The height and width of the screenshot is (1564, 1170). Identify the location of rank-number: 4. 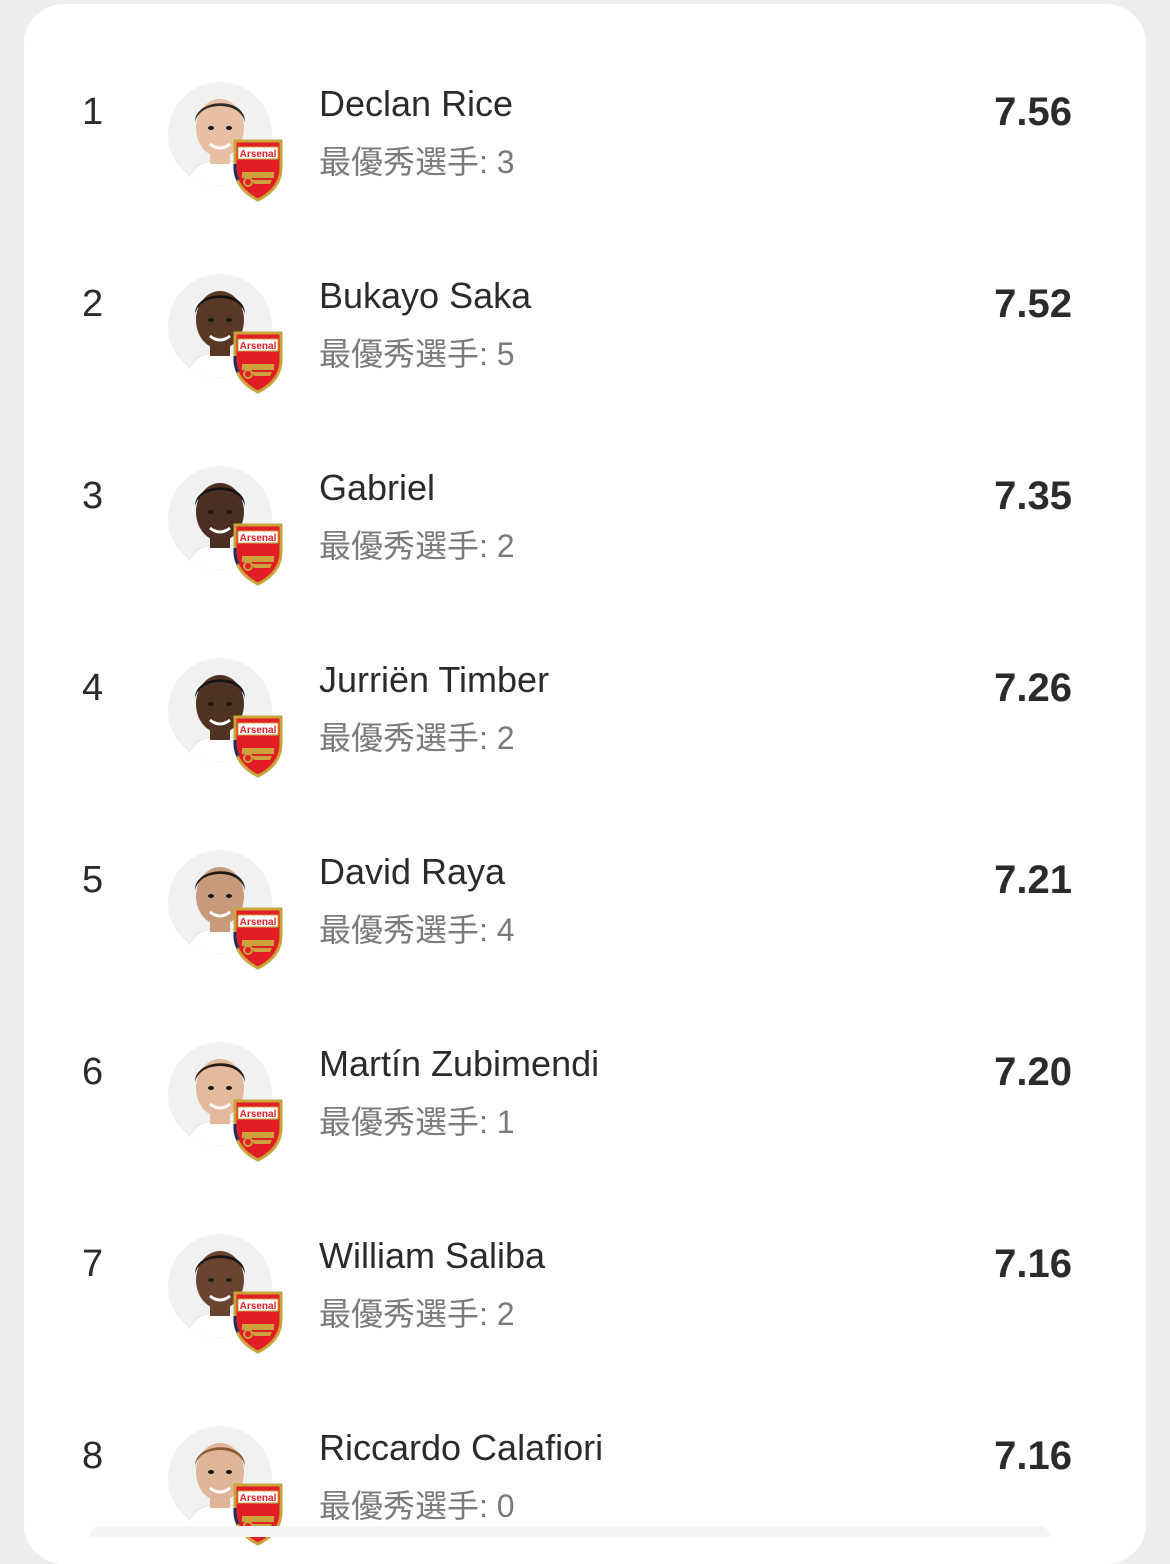
(93, 688).